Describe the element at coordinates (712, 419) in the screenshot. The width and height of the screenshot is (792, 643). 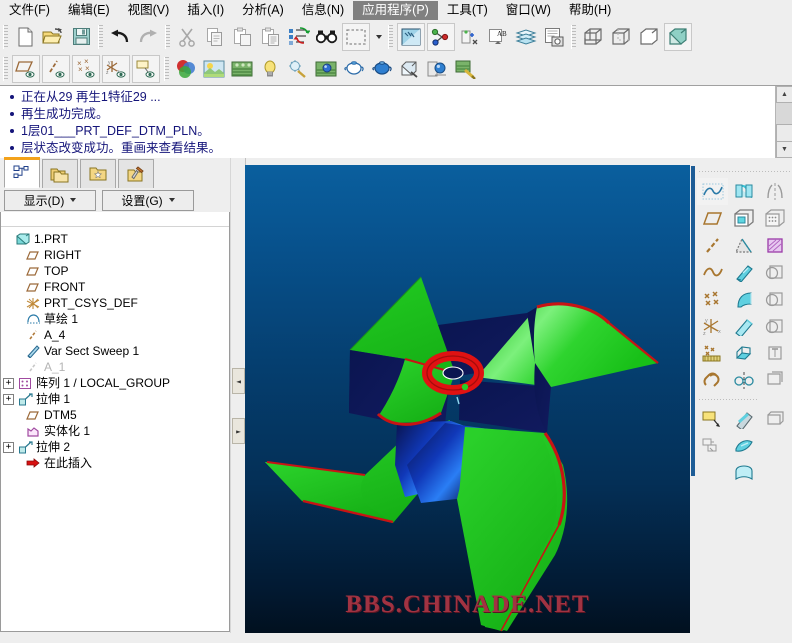
I see `annotation-note-icon` at that location.